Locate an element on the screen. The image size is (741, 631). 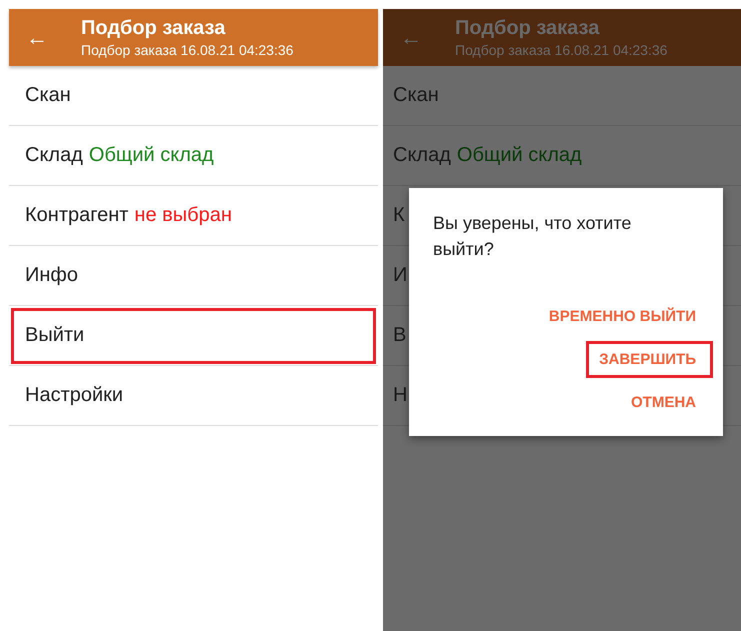
menu-item: Инфо is located at coordinates (193, 276).